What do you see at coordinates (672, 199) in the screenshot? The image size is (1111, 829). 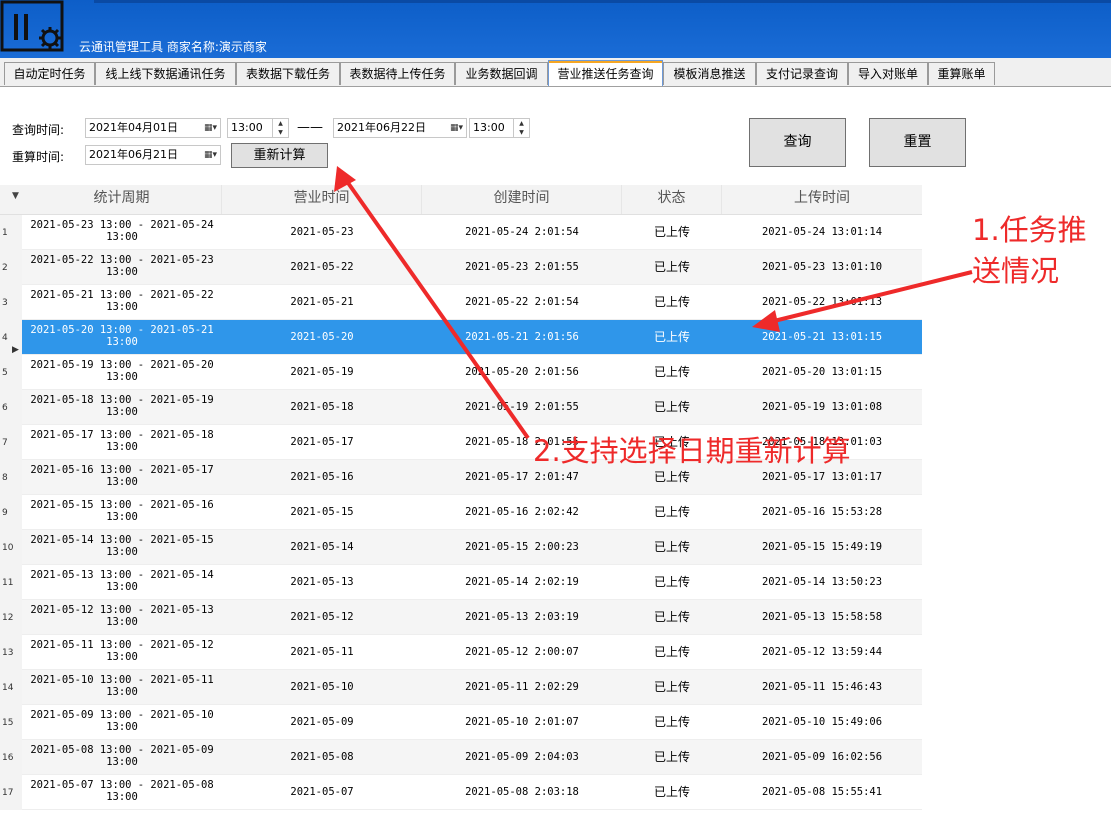 I see `column-header-status: 状态` at bounding box center [672, 199].